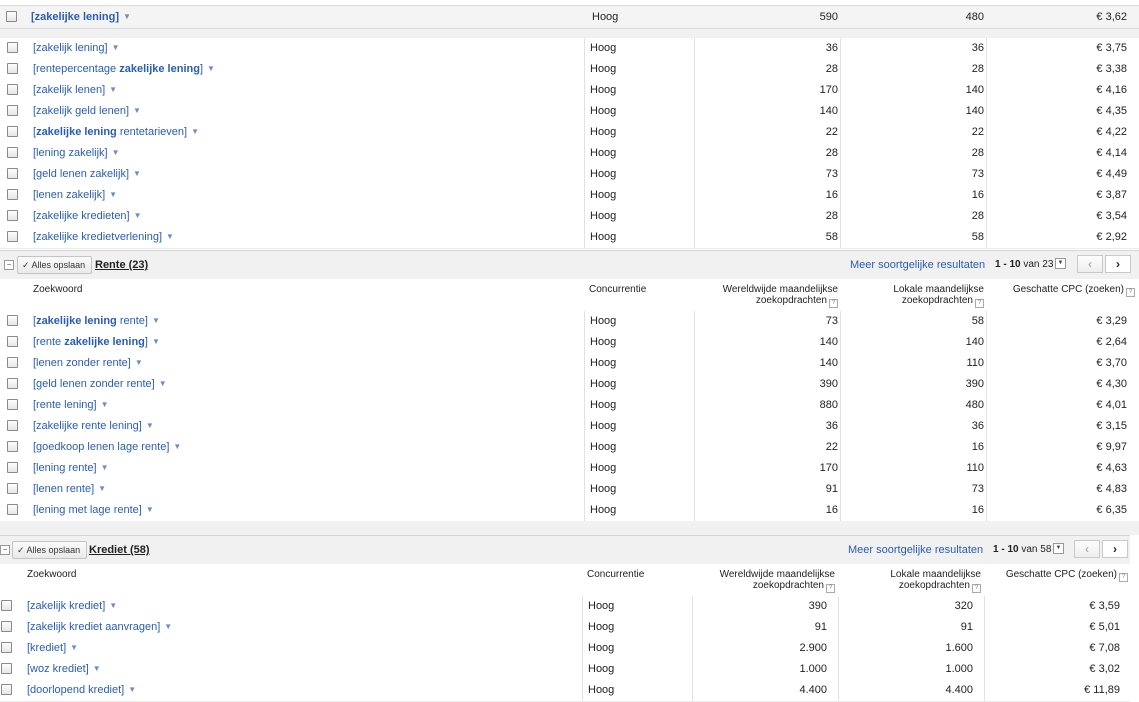  Describe the element at coordinates (915, 550) in the screenshot. I see `more-results-link: Meer soortgelijke resultaten` at that location.